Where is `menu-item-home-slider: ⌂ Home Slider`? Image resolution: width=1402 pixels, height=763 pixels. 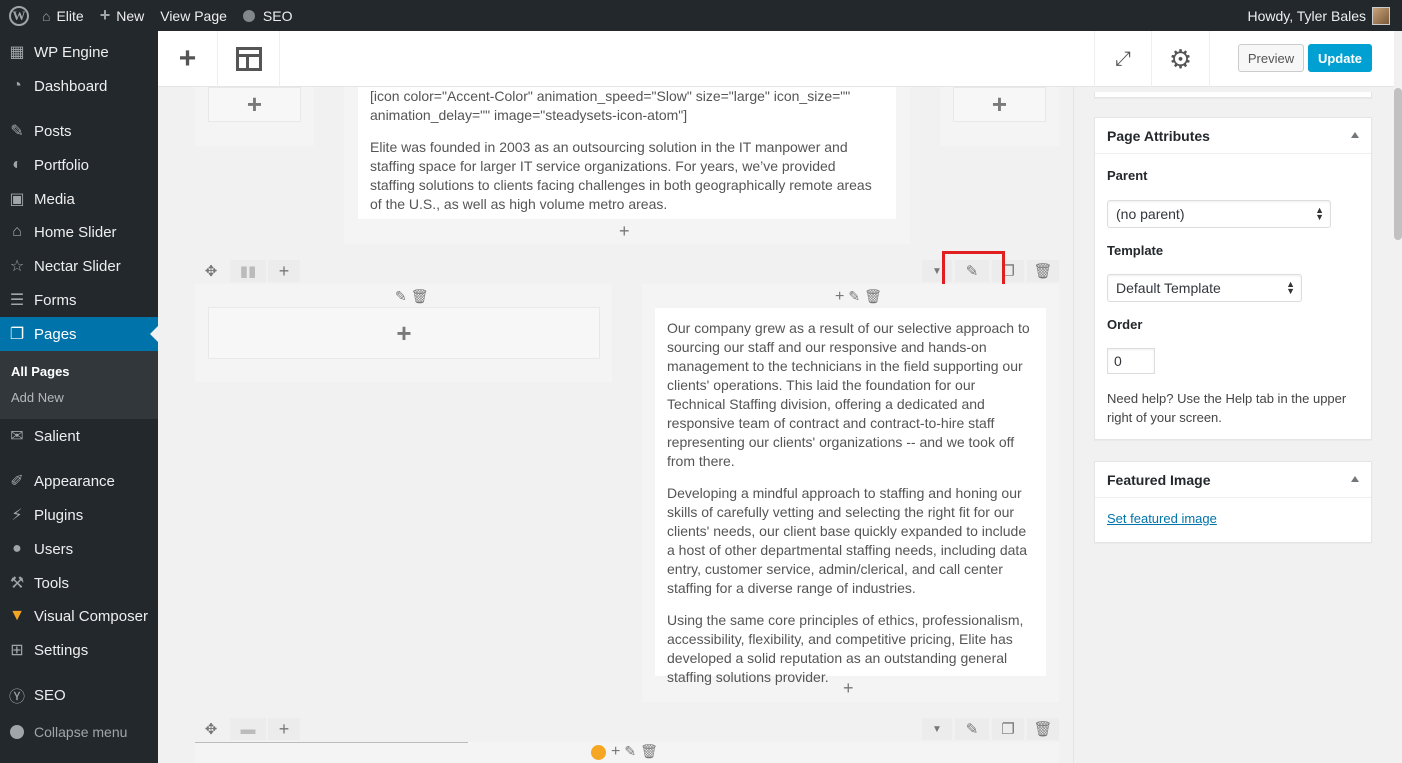
menu-item-home-slider: ⌂ Home Slider is located at coordinates (79, 232).